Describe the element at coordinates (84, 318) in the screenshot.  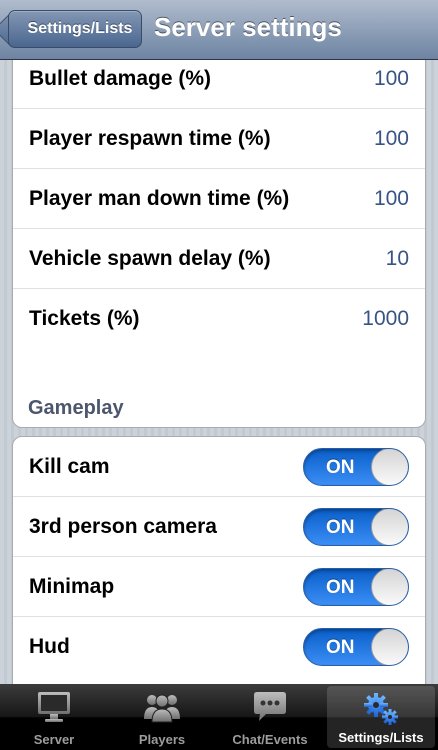
I see `setting-label: Tickets (%)` at that location.